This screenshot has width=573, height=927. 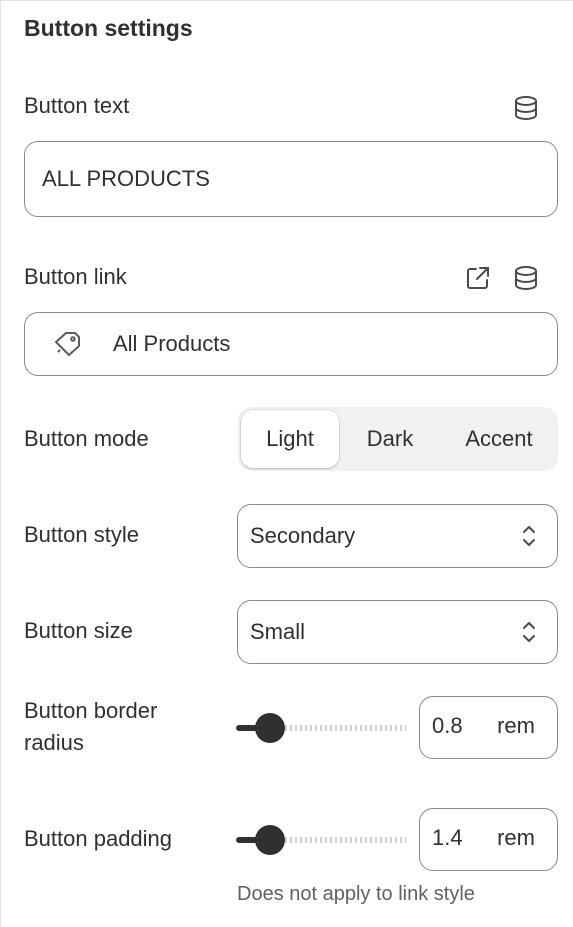 What do you see at coordinates (75, 276) in the screenshot?
I see `button-link-label: Button link` at bounding box center [75, 276].